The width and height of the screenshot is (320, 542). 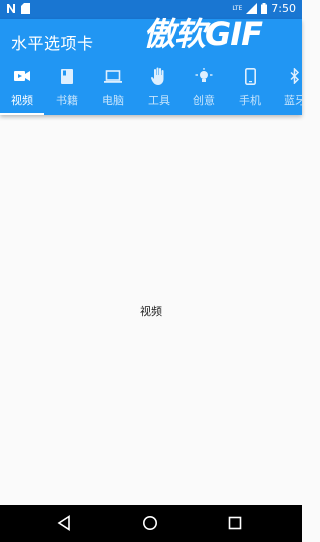 I want to click on home-button, so click(x=150, y=525).